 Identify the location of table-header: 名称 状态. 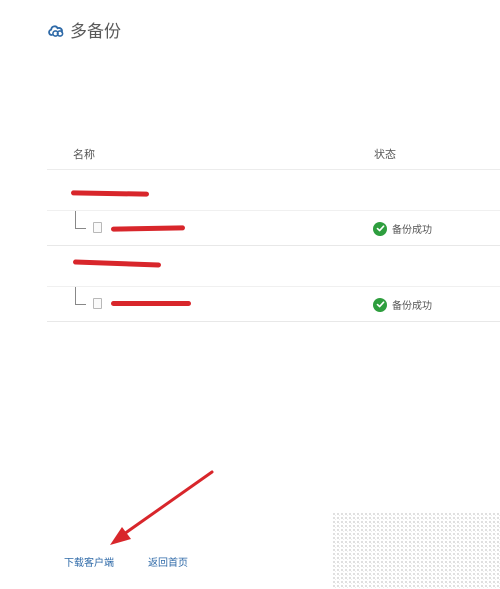
(273, 155).